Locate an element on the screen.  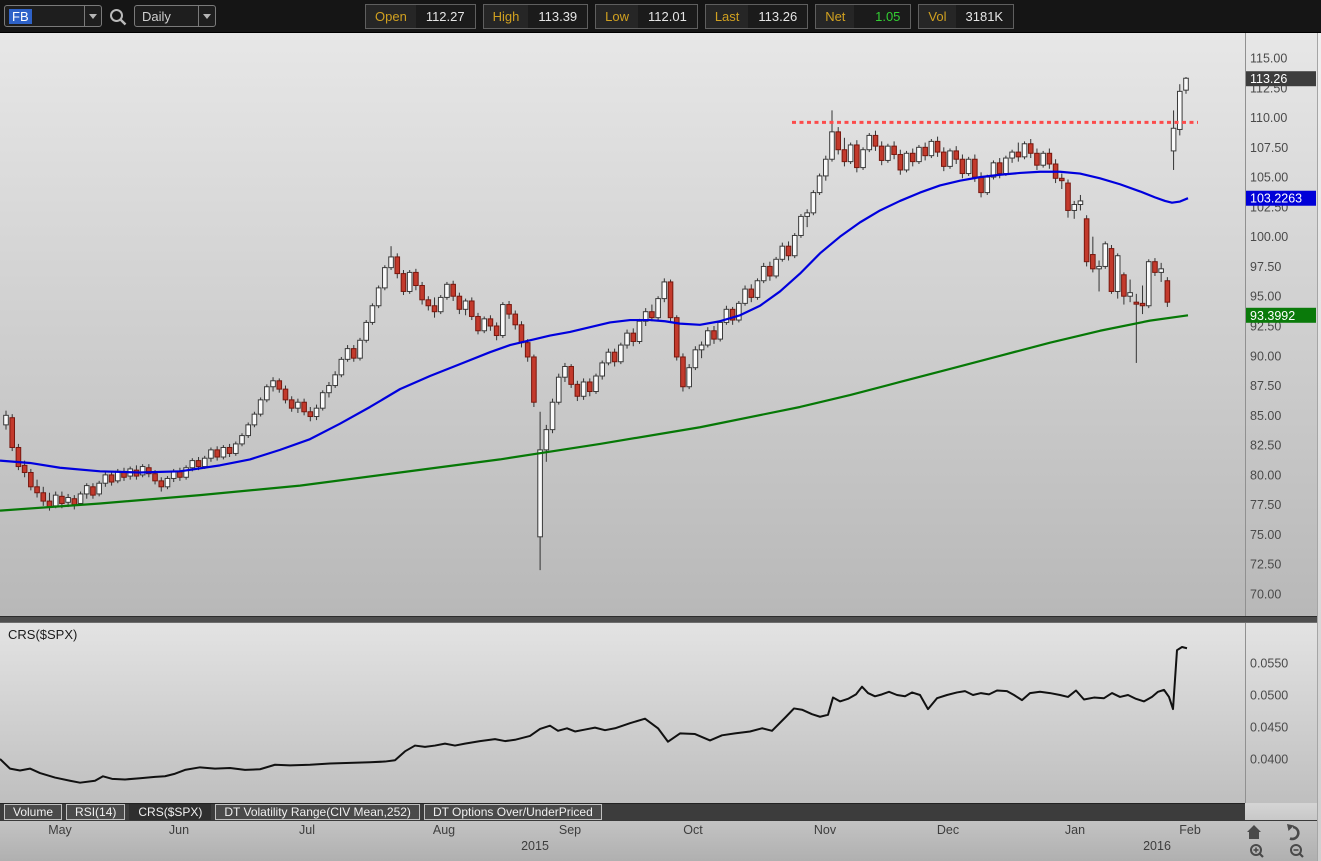
price-axis-tick-label: 105.00 is located at coordinates (1269, 178).